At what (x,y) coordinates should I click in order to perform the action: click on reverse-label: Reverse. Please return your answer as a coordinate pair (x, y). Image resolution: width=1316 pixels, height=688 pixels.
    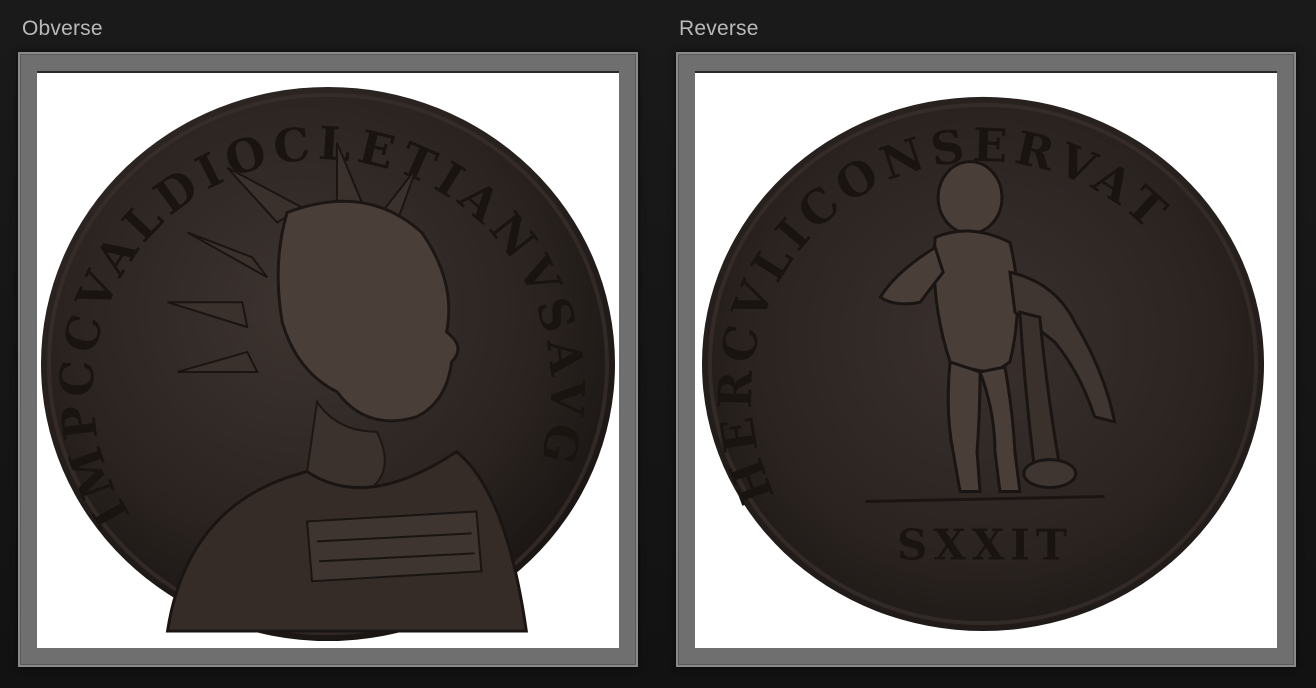
    Looking at the image, I should click on (719, 28).